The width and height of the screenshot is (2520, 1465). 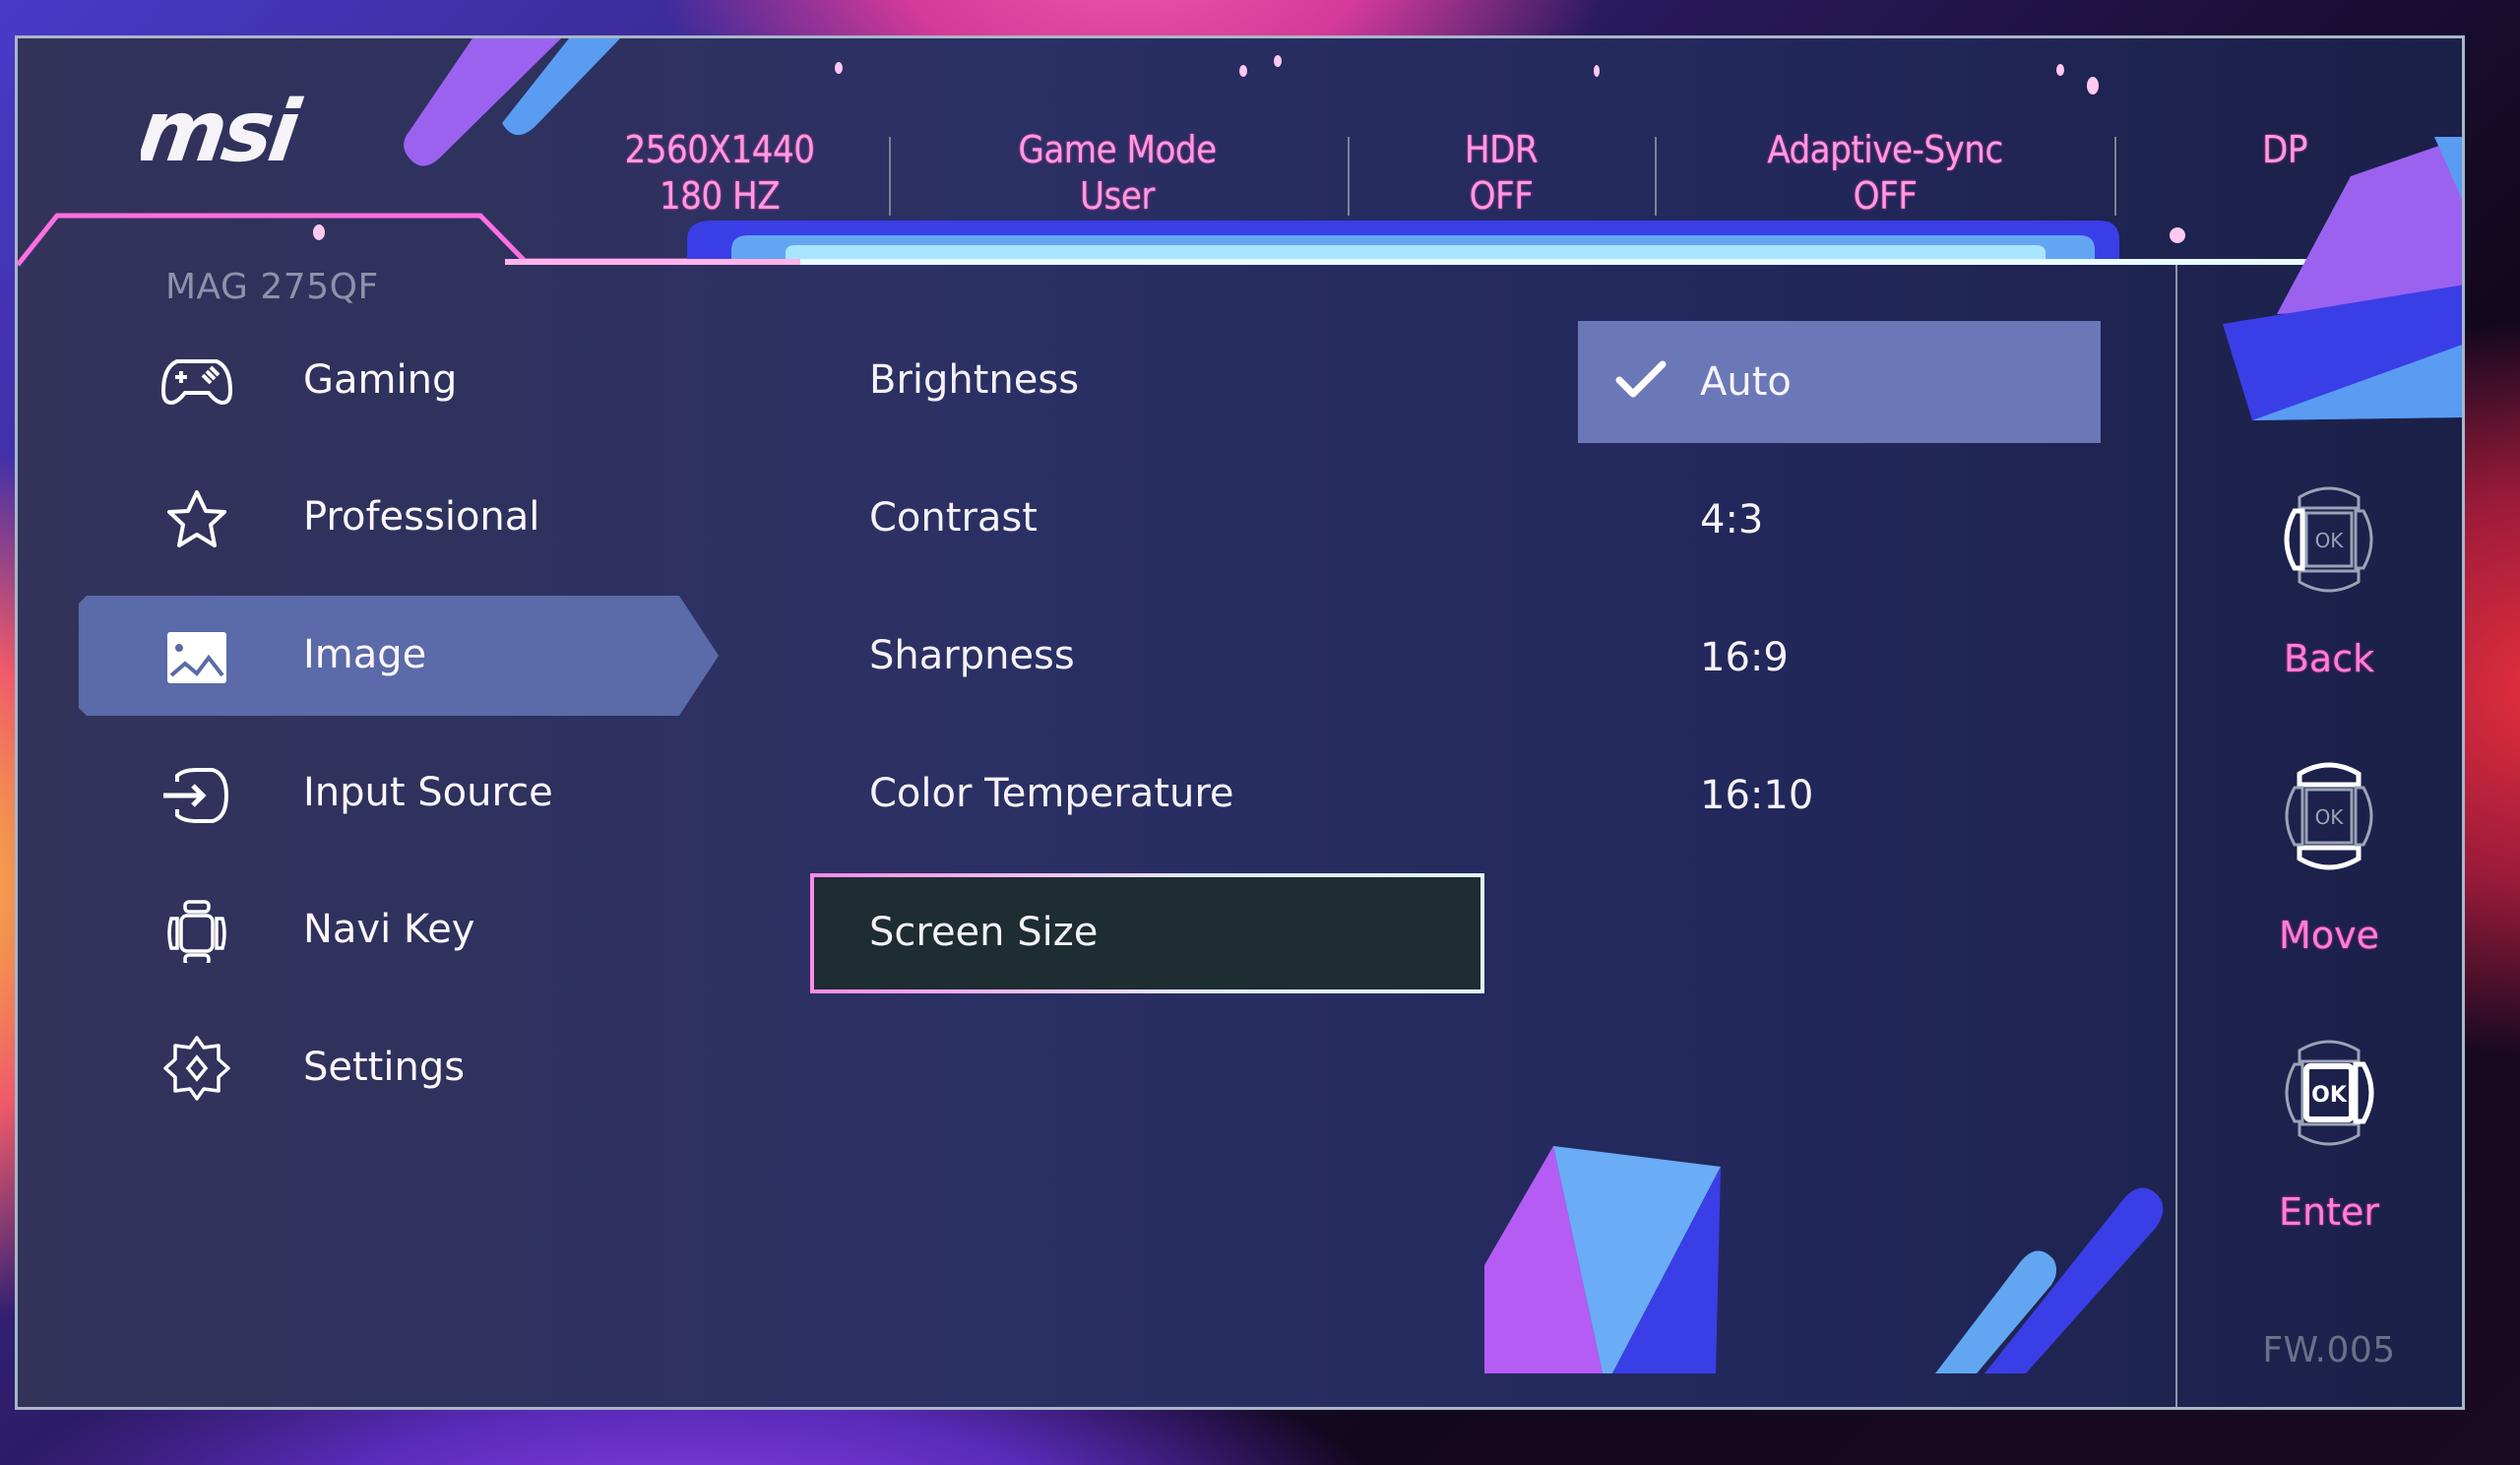 I want to click on option-label: Sharpness, so click(x=972, y=655).